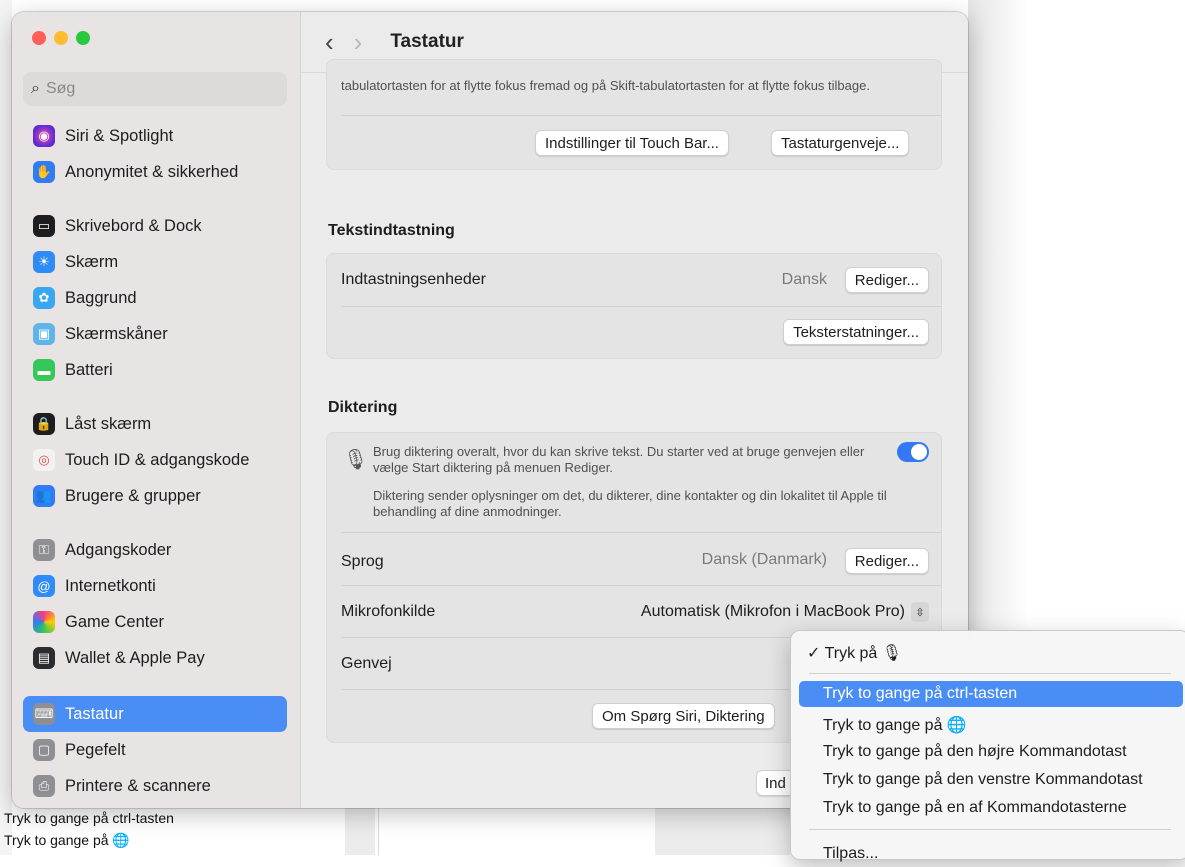 The height and width of the screenshot is (867, 1185). Describe the element at coordinates (991, 808) in the screenshot. I see `menu-item-either-command: Tryk to gange på en af Kommandotasterne` at that location.